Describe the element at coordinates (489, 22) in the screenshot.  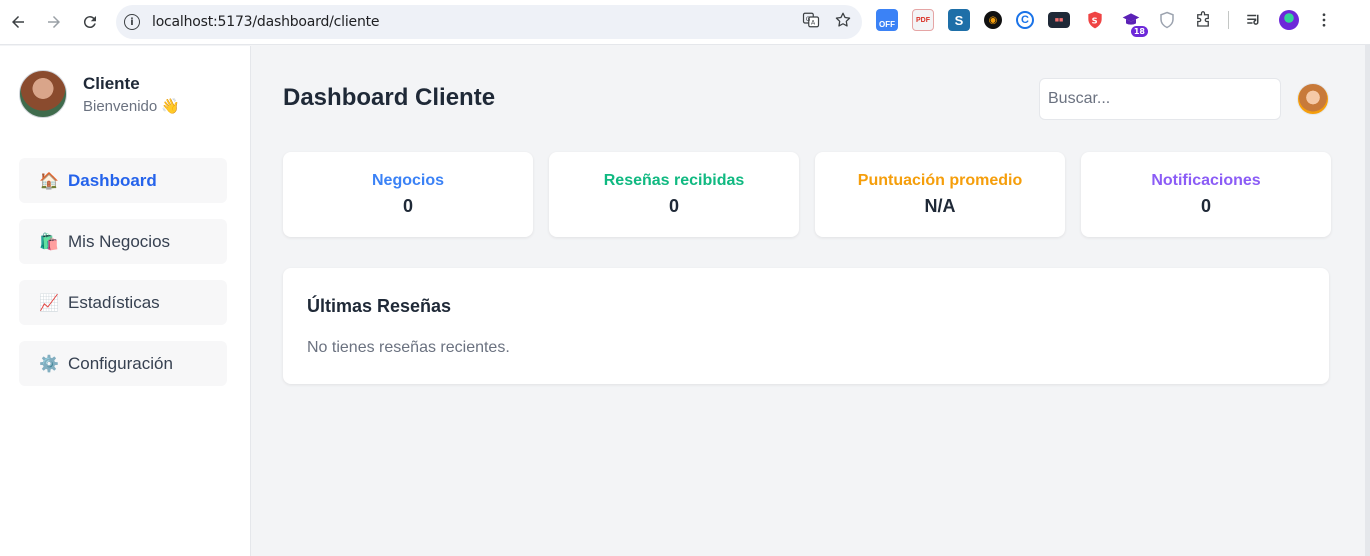
I see `address-bar: i localhost:5173/dashboard/cliente GA` at that location.